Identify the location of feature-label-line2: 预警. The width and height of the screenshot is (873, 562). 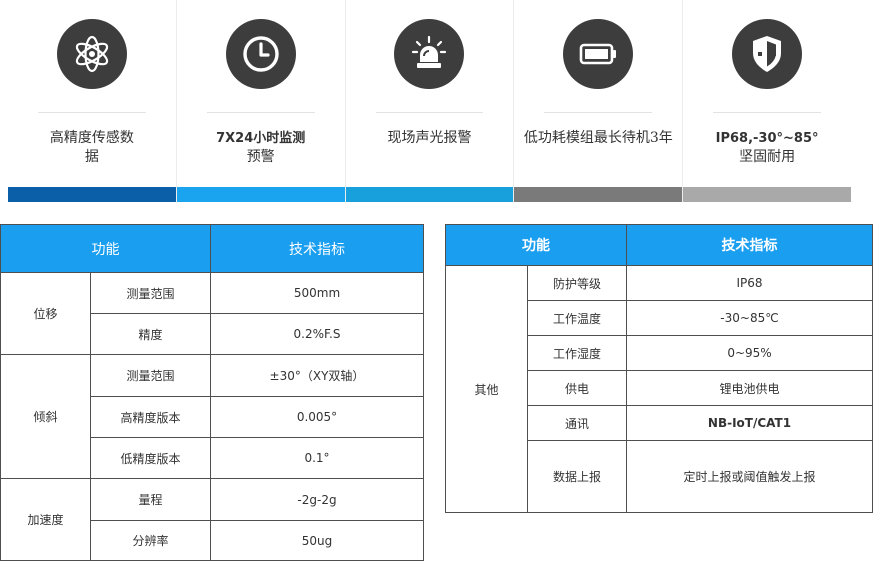
(260, 157).